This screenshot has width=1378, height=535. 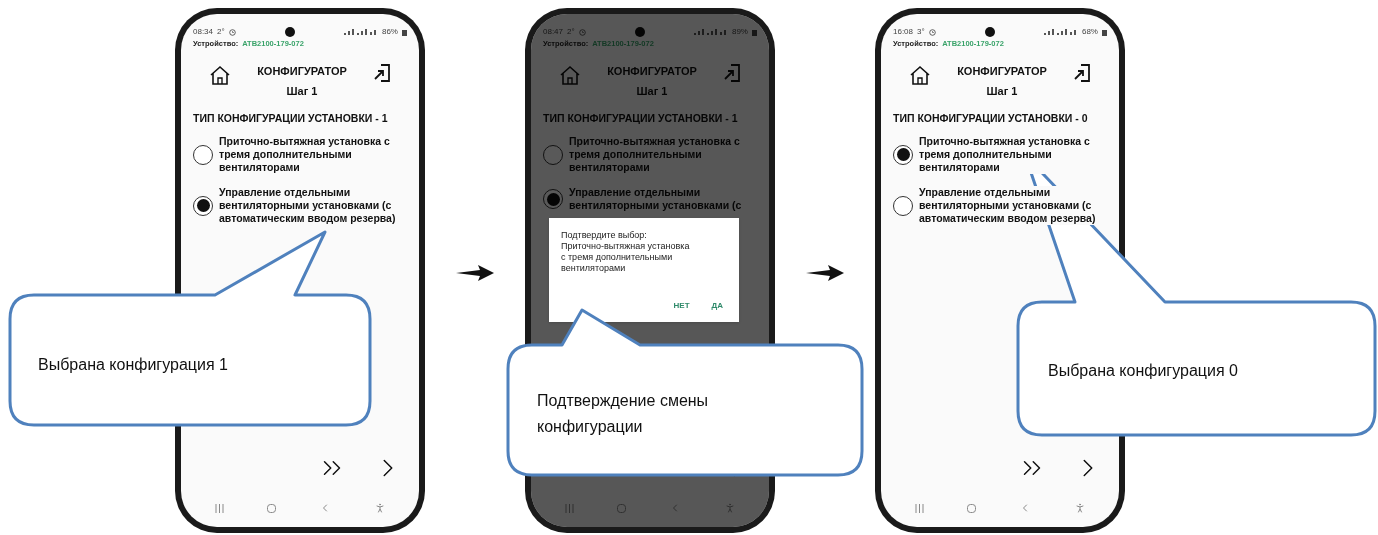 What do you see at coordinates (626, 252) in the screenshot?
I see `dialog-message: Подтвердите выбор: Приточно-вытяжная установка с тремя дополнительными вентиляторами` at bounding box center [626, 252].